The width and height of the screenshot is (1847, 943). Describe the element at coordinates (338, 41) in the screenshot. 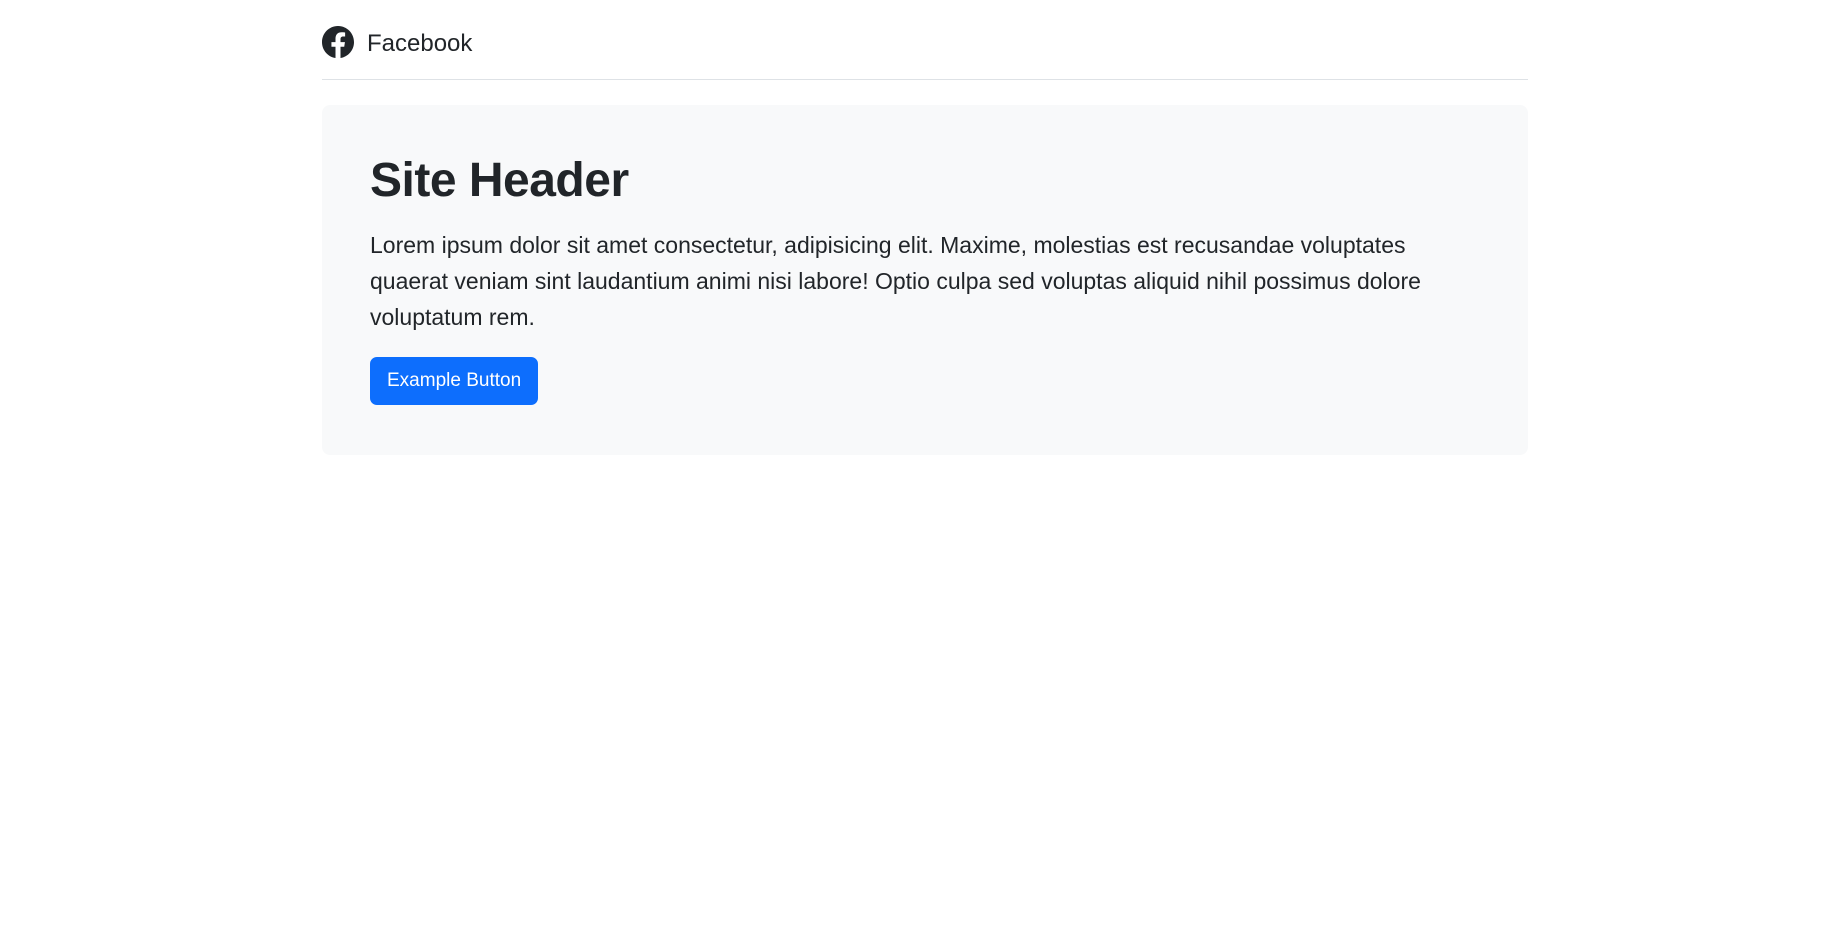

I see `facebook-icon` at that location.